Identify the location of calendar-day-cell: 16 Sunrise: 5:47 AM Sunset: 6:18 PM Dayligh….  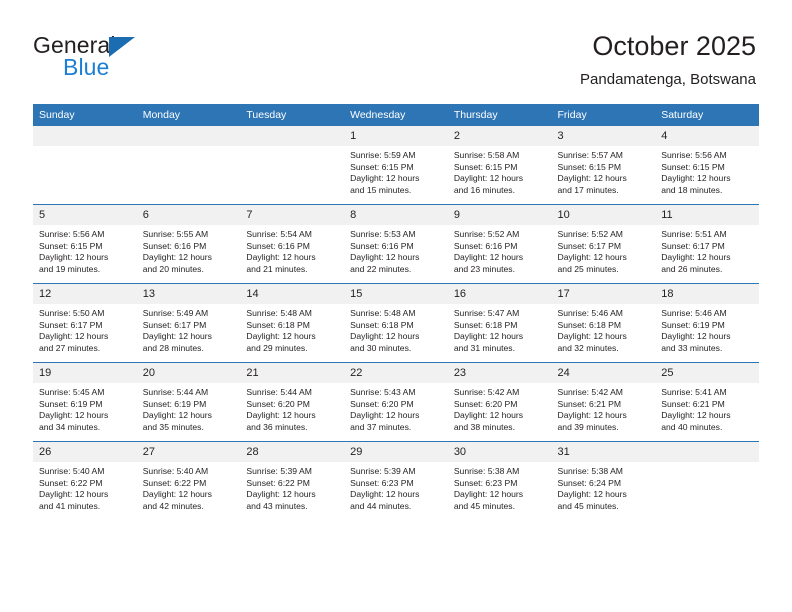
(499, 323).